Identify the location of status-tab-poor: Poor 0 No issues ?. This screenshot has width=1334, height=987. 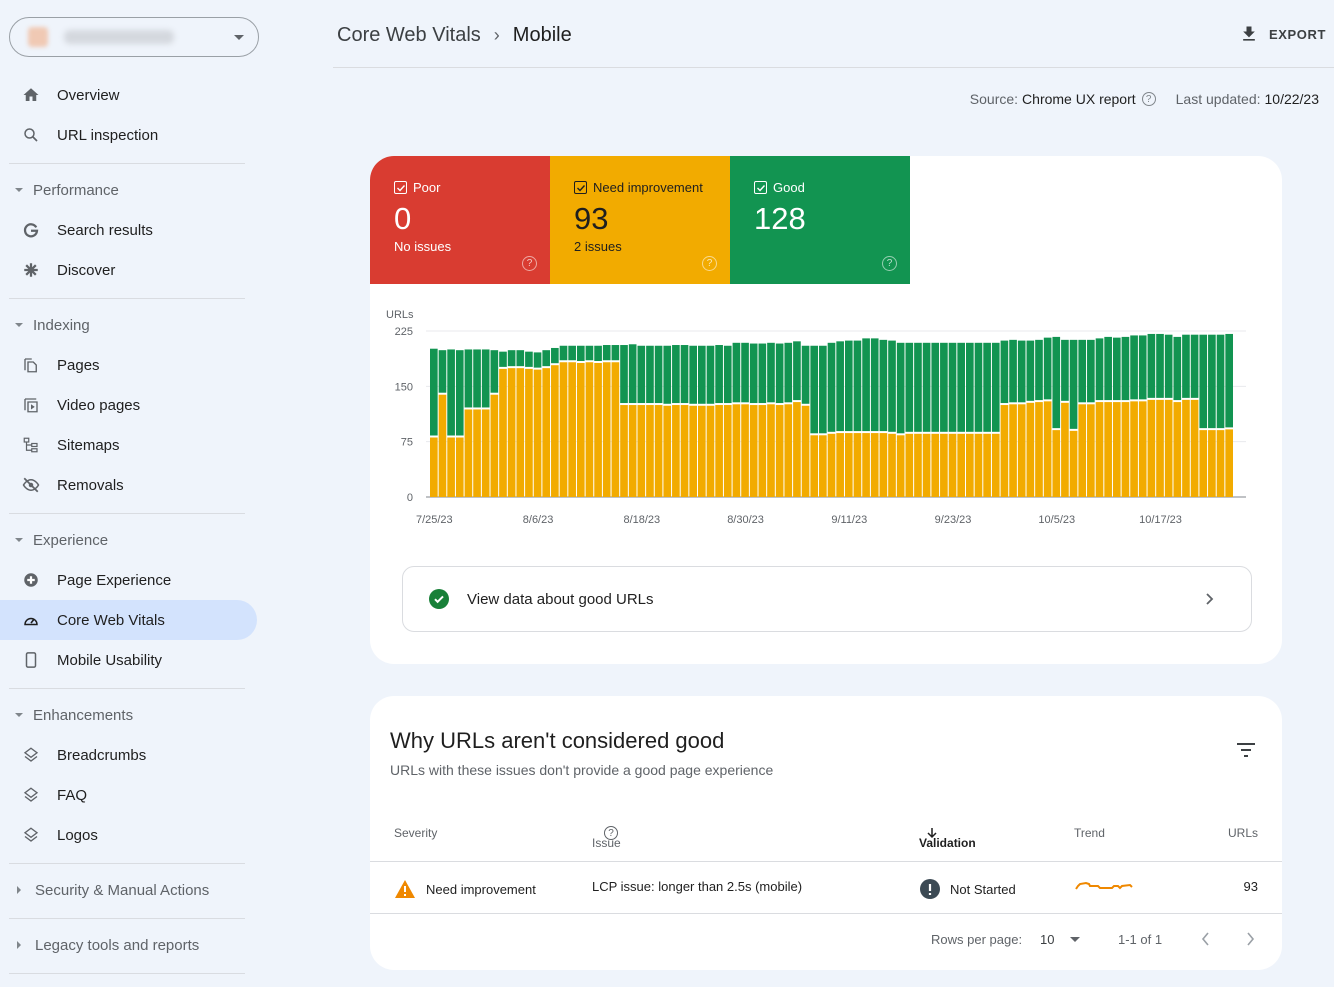
(460, 220).